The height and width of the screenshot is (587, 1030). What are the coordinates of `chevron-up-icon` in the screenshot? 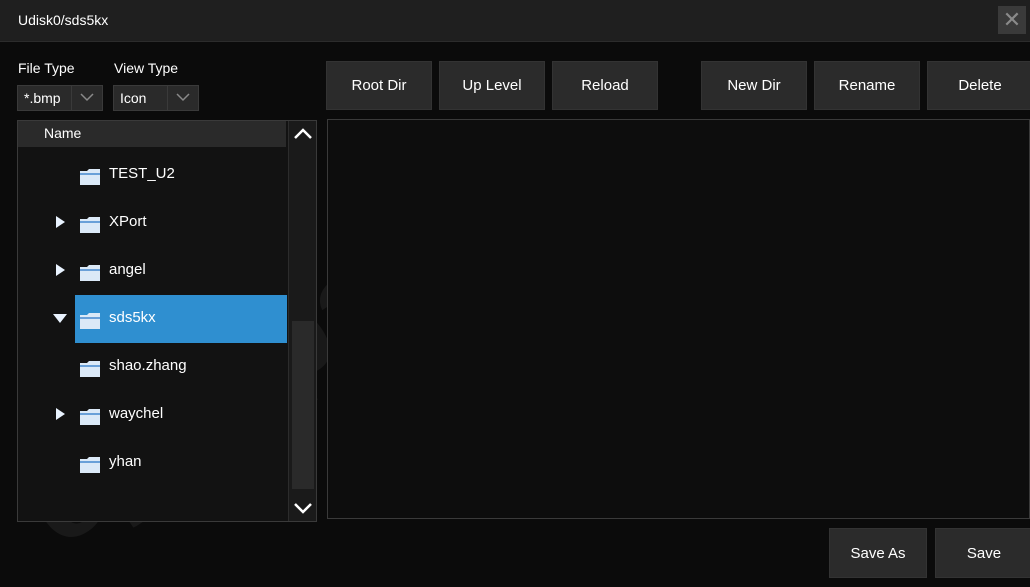 It's located at (303, 133).